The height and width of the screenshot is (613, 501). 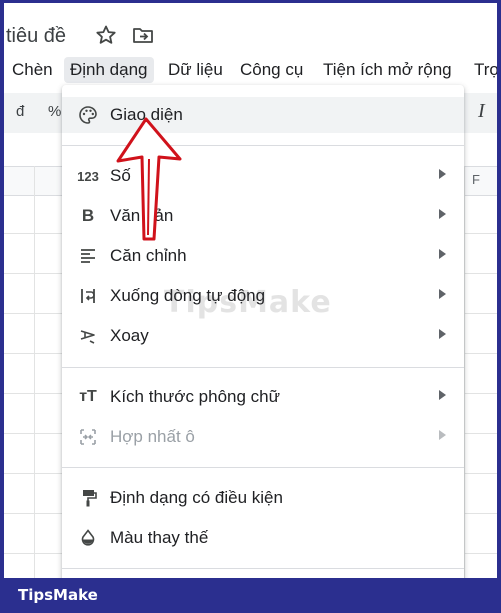 I want to click on menu-item-label: Màu thay thế, so click(x=159, y=537).